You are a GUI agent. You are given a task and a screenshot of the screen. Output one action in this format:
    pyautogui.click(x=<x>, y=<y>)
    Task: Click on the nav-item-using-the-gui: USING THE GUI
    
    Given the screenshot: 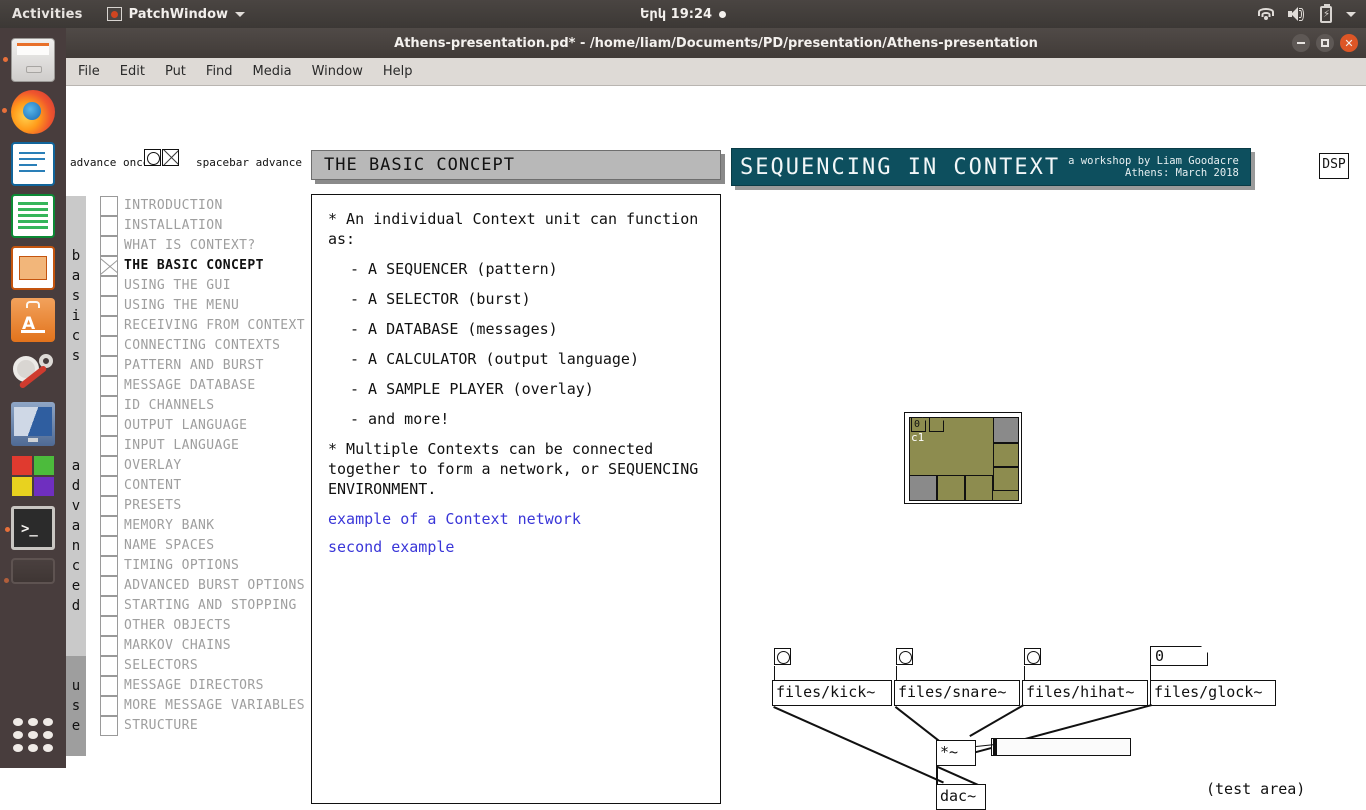 What is the action you would take?
    pyautogui.click(x=202, y=286)
    